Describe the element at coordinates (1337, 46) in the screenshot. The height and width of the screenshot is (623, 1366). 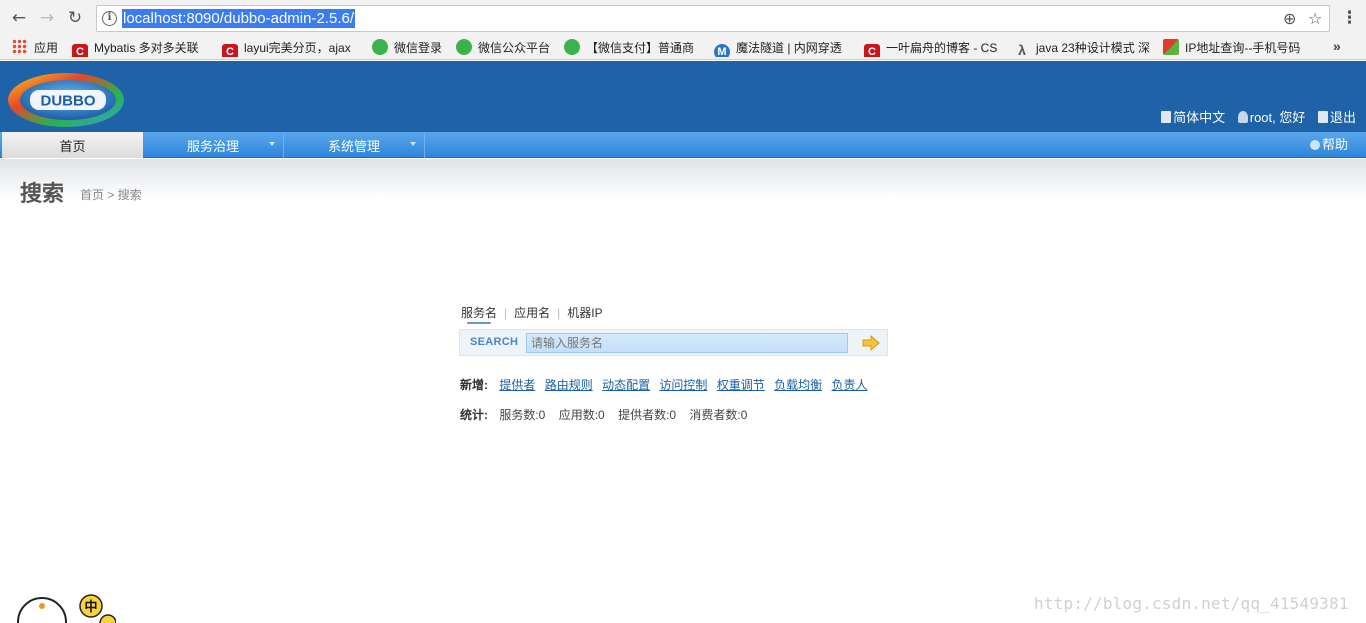
I see `bookmarks-more-icon: »` at that location.